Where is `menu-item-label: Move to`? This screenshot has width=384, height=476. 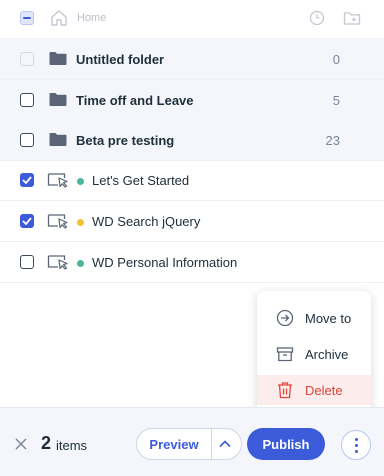 menu-item-label: Move to is located at coordinates (328, 318).